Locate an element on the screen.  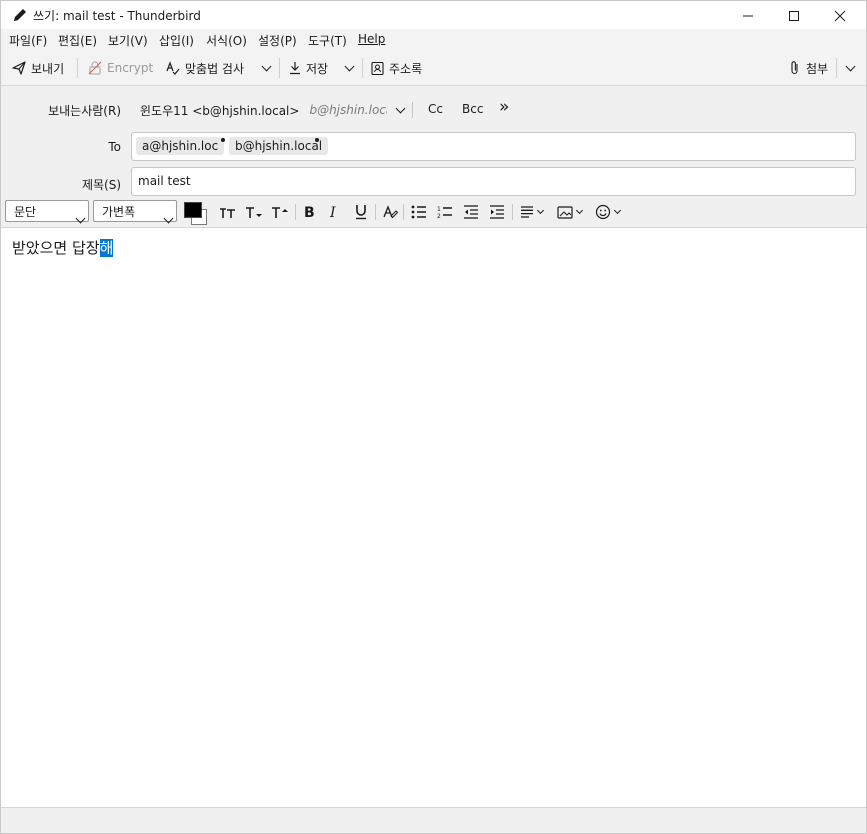
recipient-status-dot is located at coordinates (223, 140).